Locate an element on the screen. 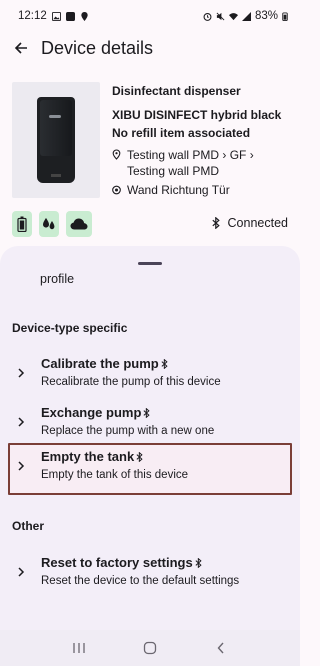 The height and width of the screenshot is (666, 320). battery-chip is located at coordinates (22, 224).